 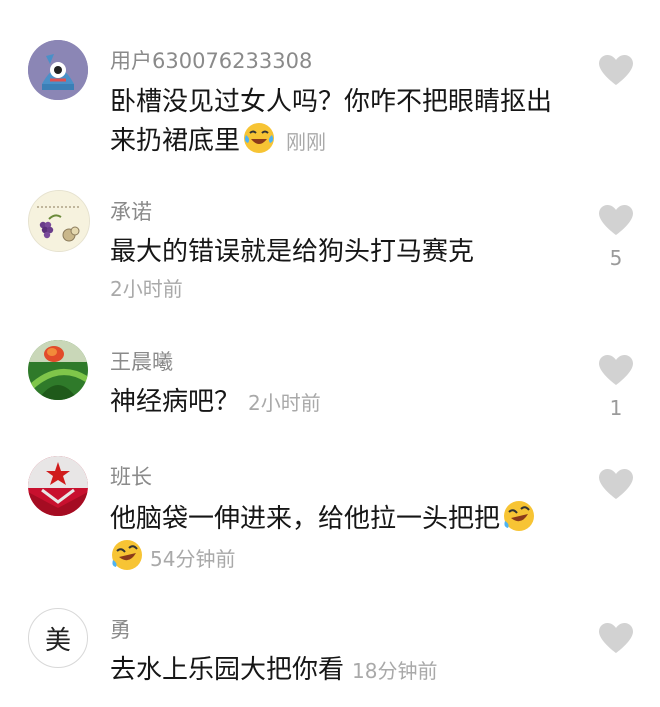 I want to click on avatar-text: 美, so click(x=57, y=640).